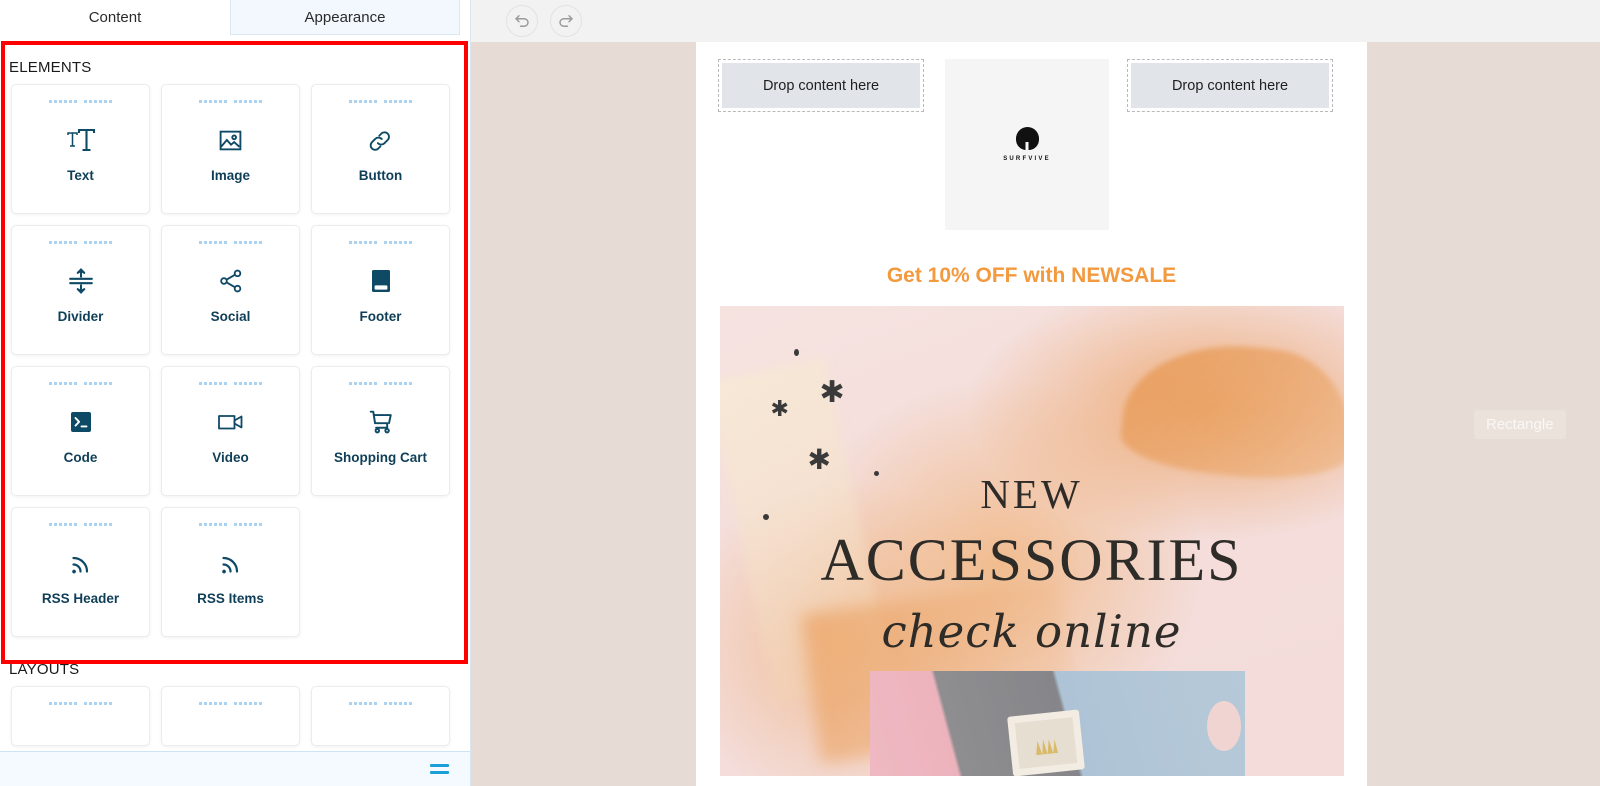 Image resolution: width=1600 pixels, height=786 pixels. What do you see at coordinates (380, 175) in the screenshot?
I see `element-card-label: Button` at bounding box center [380, 175].